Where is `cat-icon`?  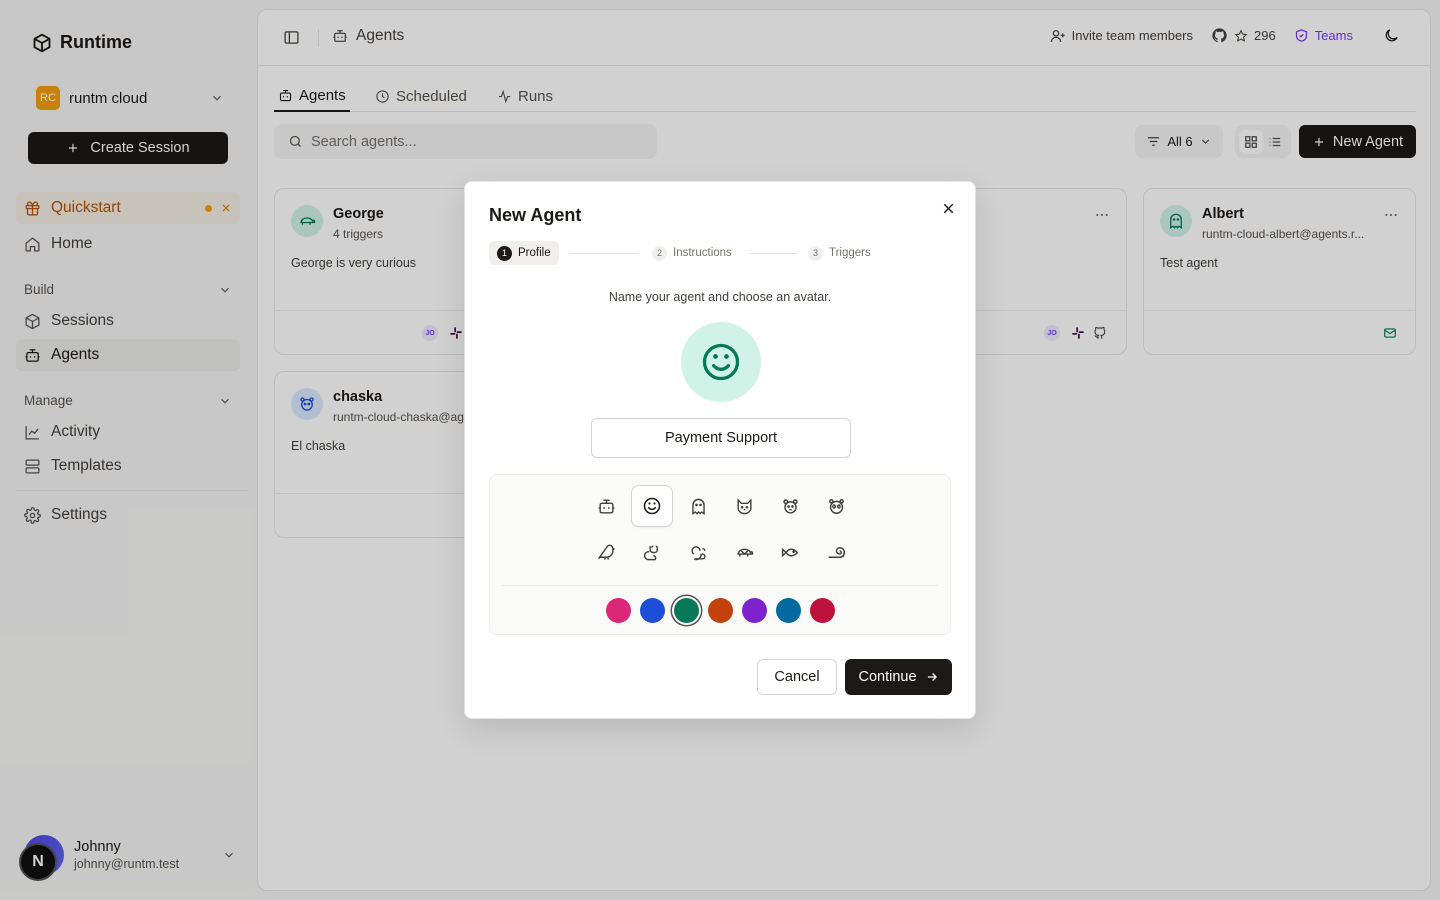
cat-icon is located at coordinates (744, 506).